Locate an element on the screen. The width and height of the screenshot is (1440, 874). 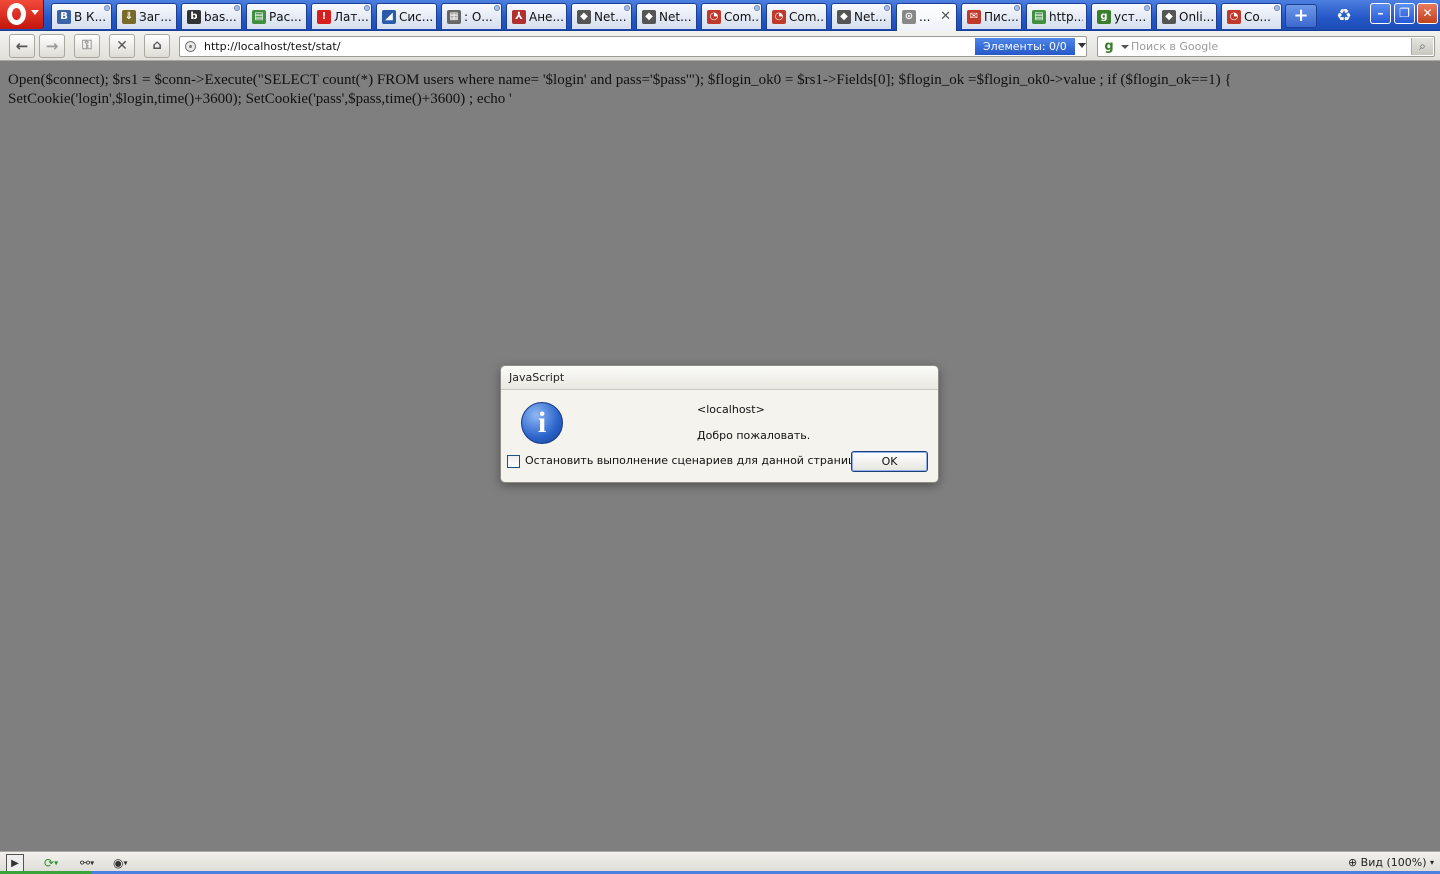
stop-button: ✕ is located at coordinates (122, 46).